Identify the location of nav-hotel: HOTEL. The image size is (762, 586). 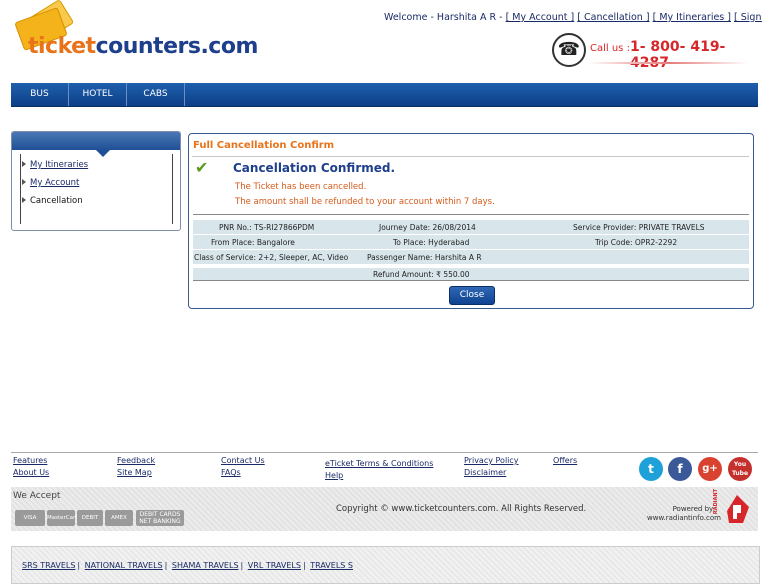
(98, 94).